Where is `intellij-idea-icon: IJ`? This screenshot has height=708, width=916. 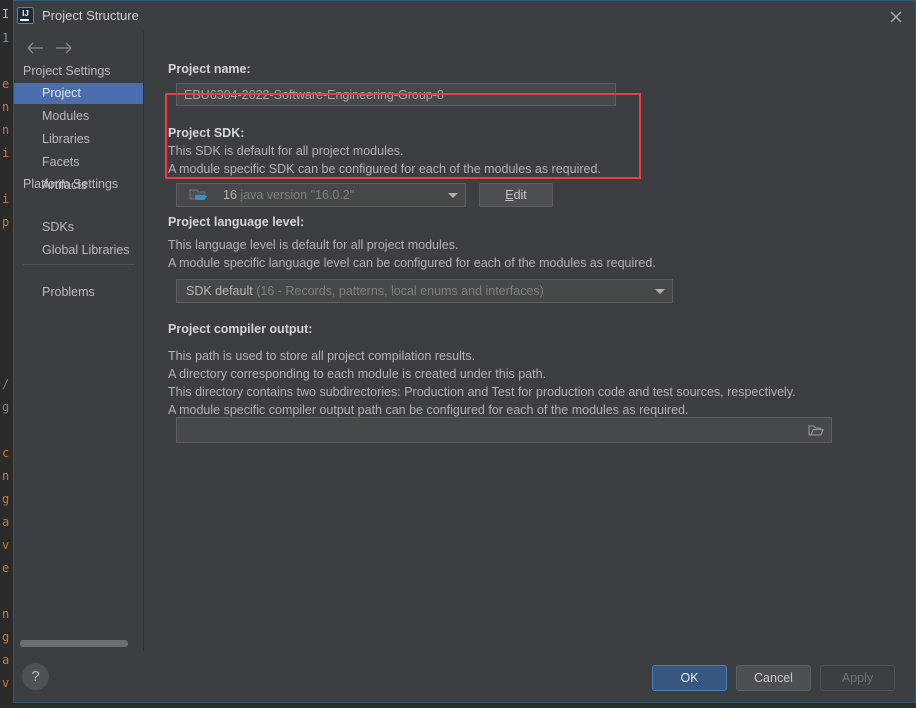 intellij-idea-icon: IJ is located at coordinates (25, 15).